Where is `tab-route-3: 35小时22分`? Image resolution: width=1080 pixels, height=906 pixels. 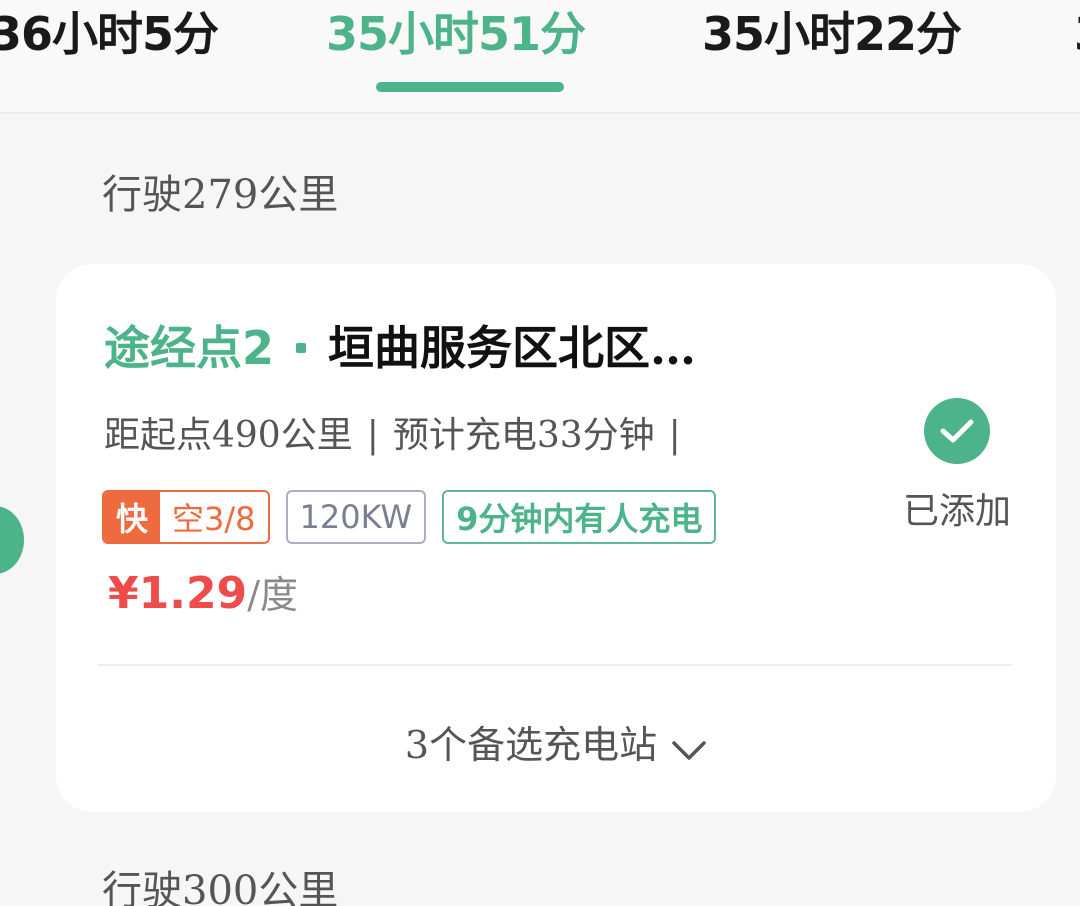 tab-route-3: 35小时22分 is located at coordinates (832, 34).